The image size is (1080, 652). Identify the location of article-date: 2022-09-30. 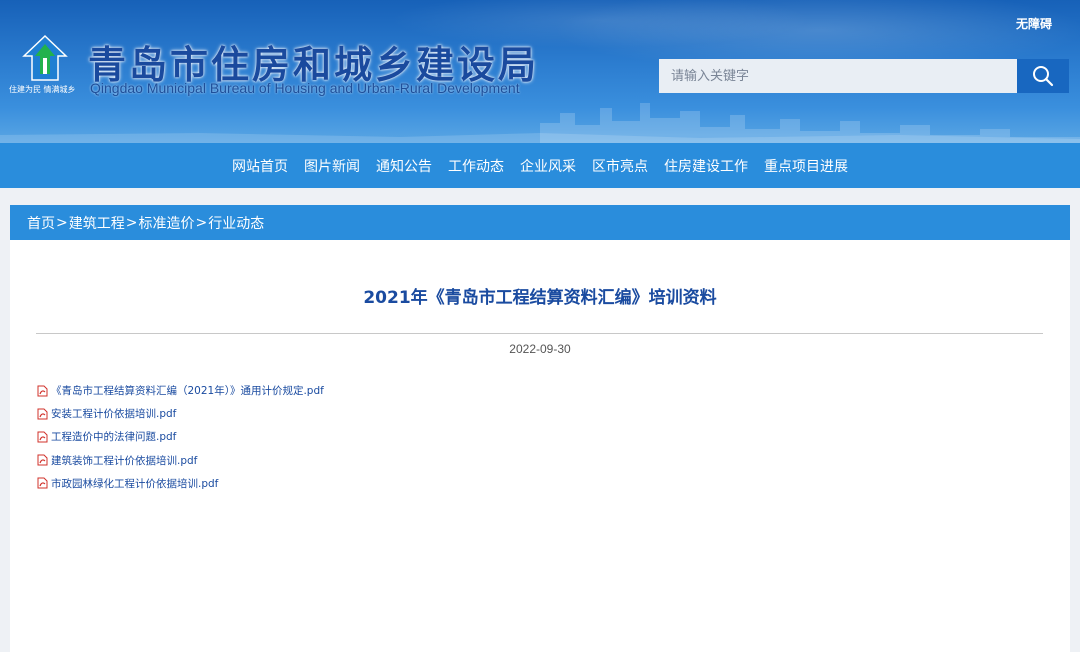
(540, 349).